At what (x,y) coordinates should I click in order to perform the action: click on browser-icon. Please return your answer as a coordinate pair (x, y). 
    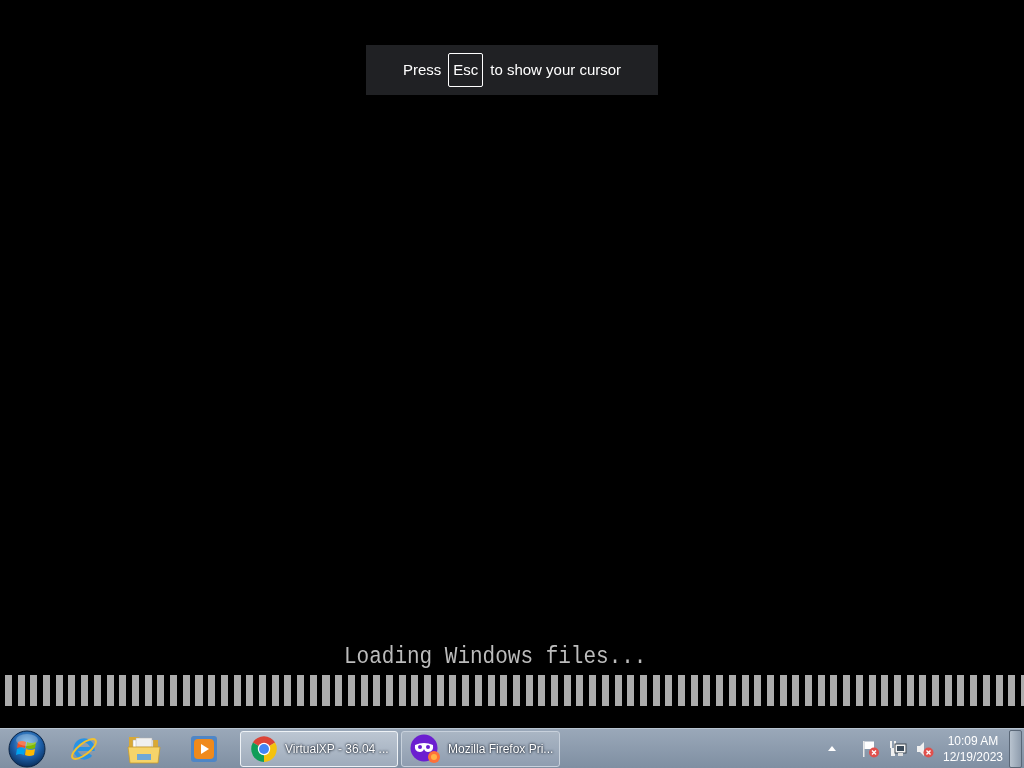
    Looking at the image, I should click on (264, 748).